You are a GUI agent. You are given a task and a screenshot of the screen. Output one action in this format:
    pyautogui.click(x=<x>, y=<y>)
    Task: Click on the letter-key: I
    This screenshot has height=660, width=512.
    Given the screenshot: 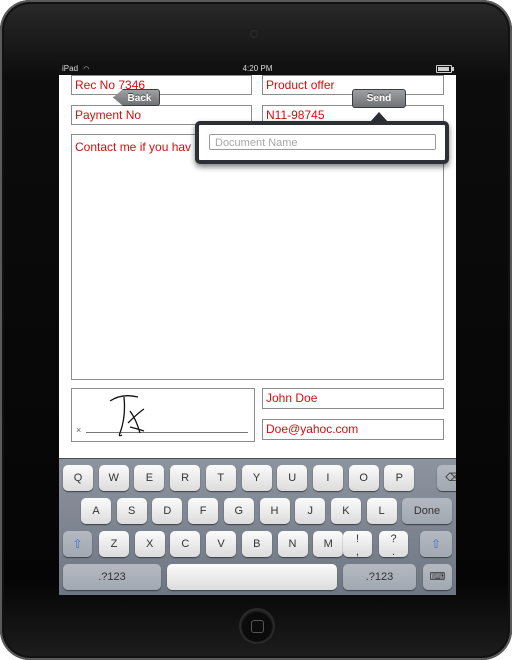 What is the action you would take?
    pyautogui.click(x=327, y=478)
    